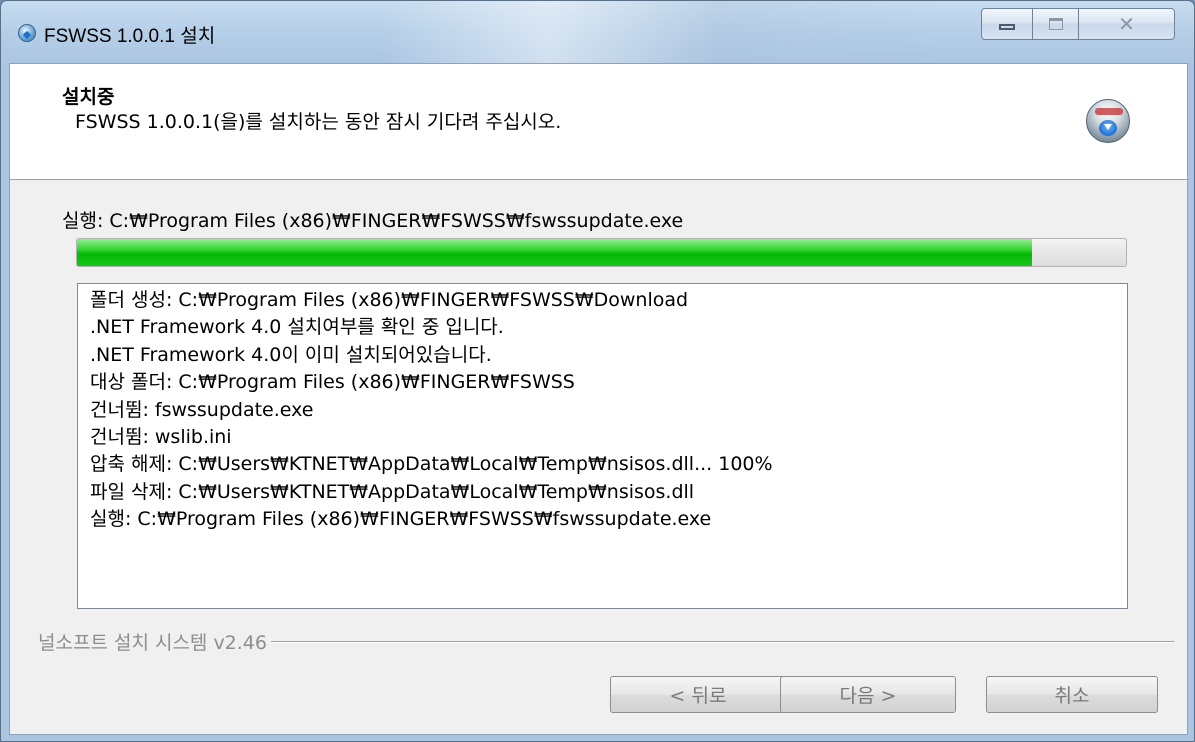 The height and width of the screenshot is (742, 1195). I want to click on download-arrow-icon, so click(1108, 127).